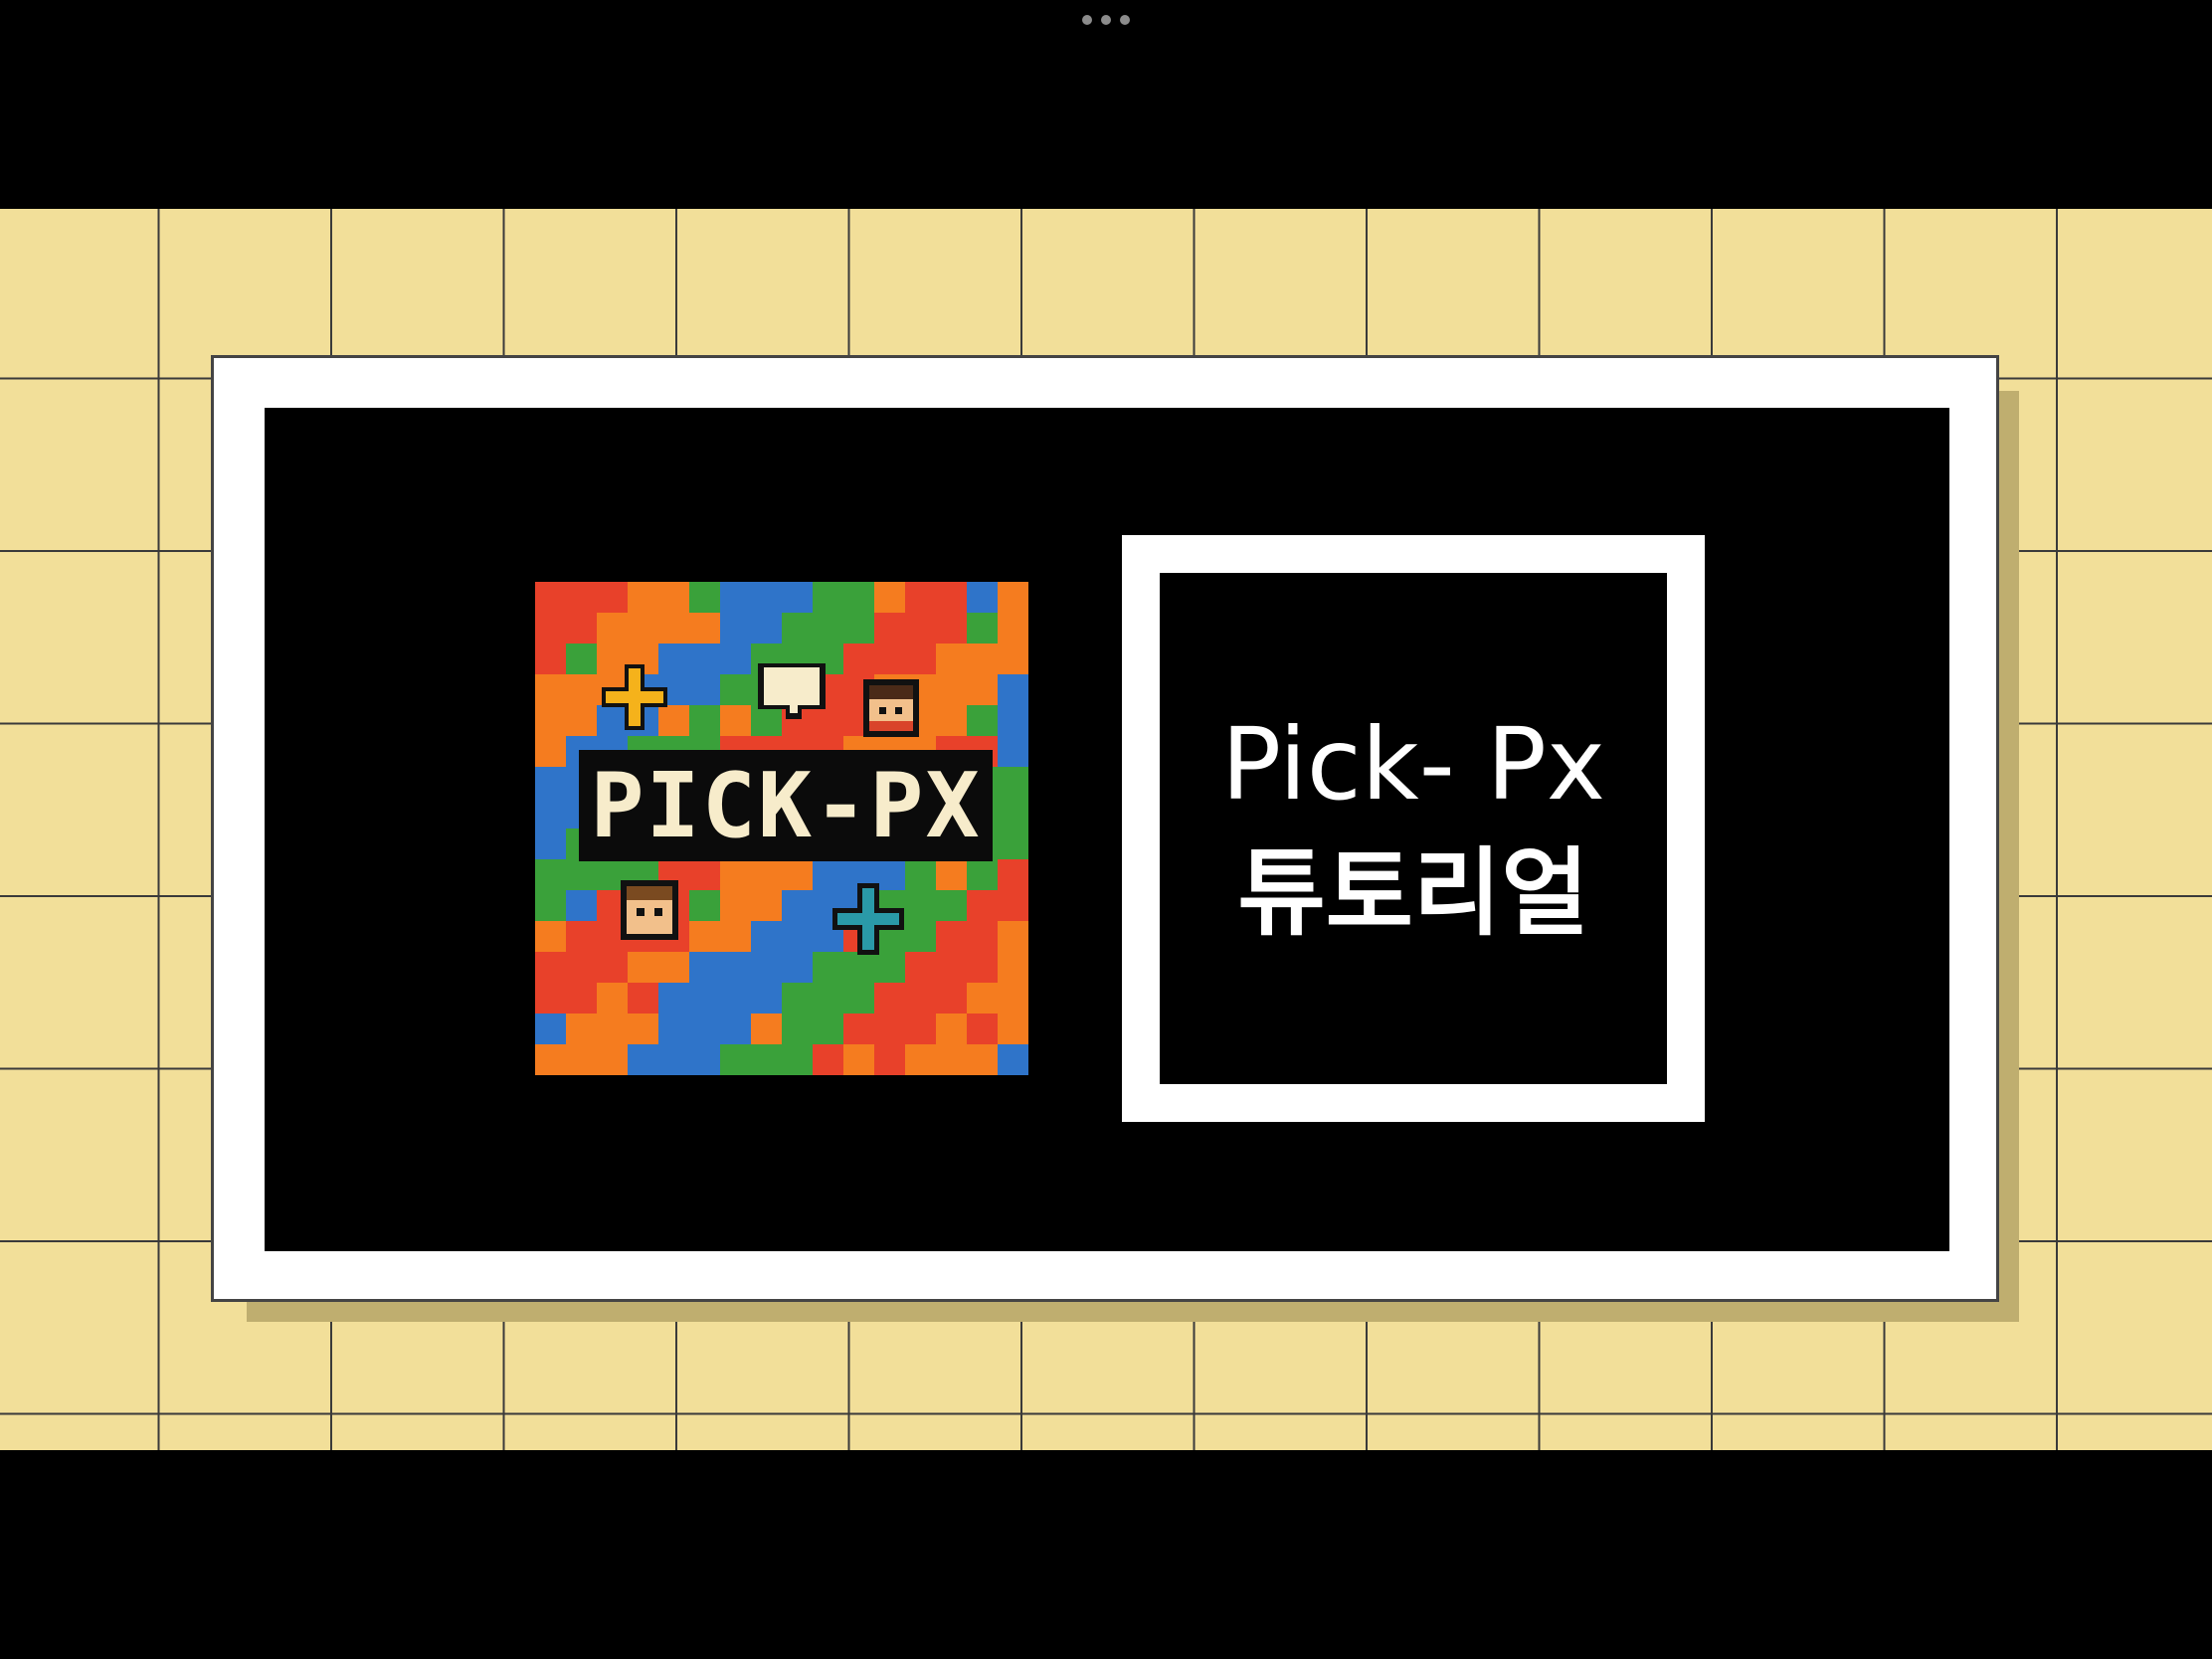  I want to click on top-bar, so click(1106, 104).